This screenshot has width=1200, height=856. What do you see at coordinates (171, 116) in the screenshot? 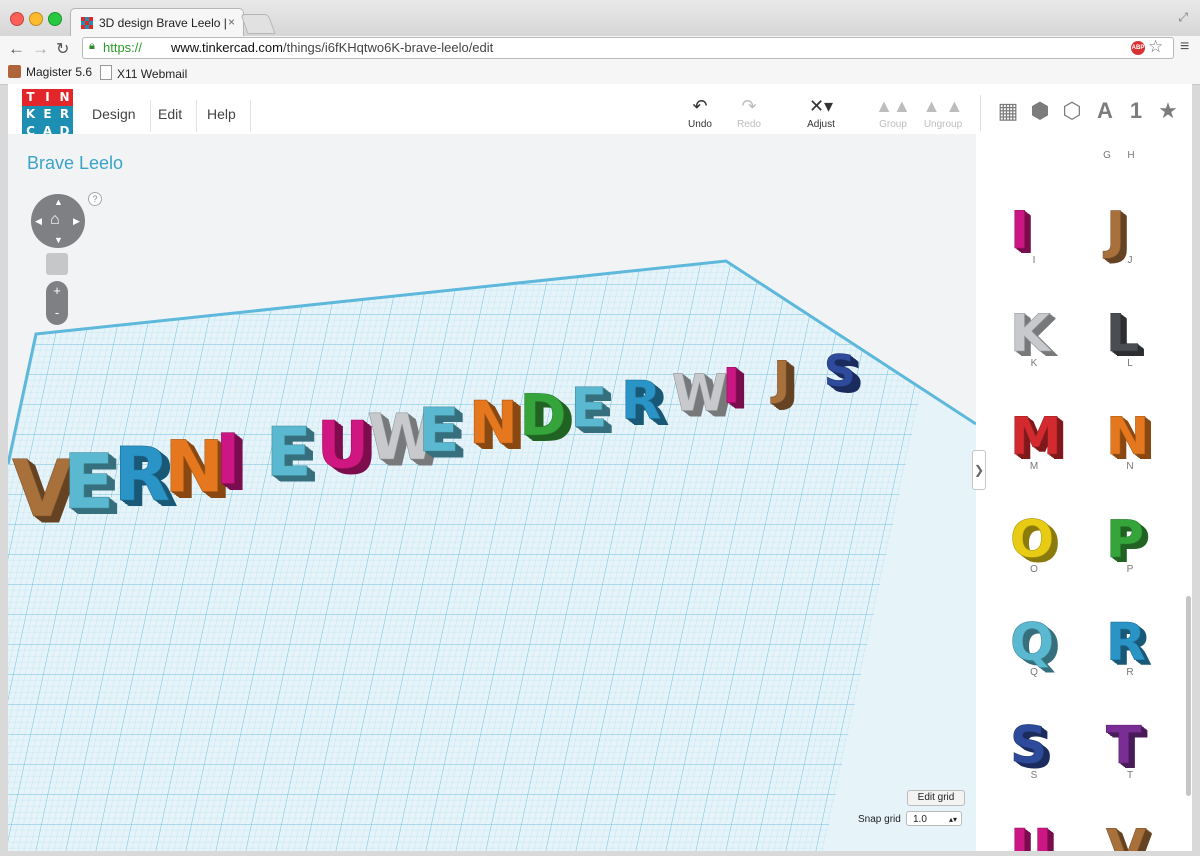
I see `menu-edit: Edit` at bounding box center [171, 116].